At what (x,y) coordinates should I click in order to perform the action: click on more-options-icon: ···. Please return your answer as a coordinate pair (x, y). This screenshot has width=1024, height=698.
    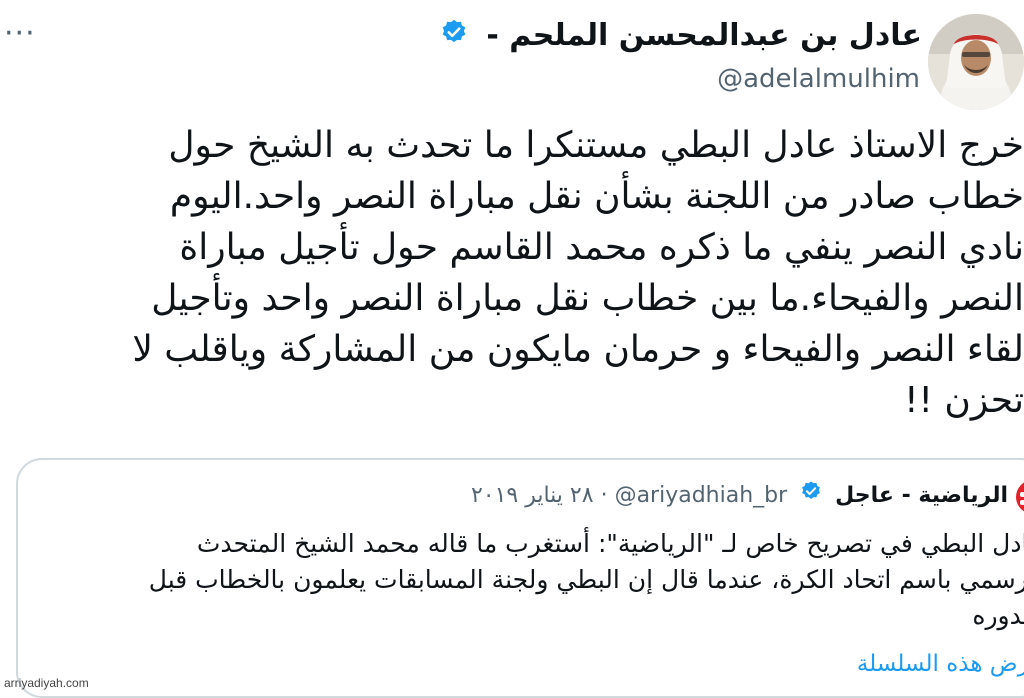
    Looking at the image, I should click on (20, 34).